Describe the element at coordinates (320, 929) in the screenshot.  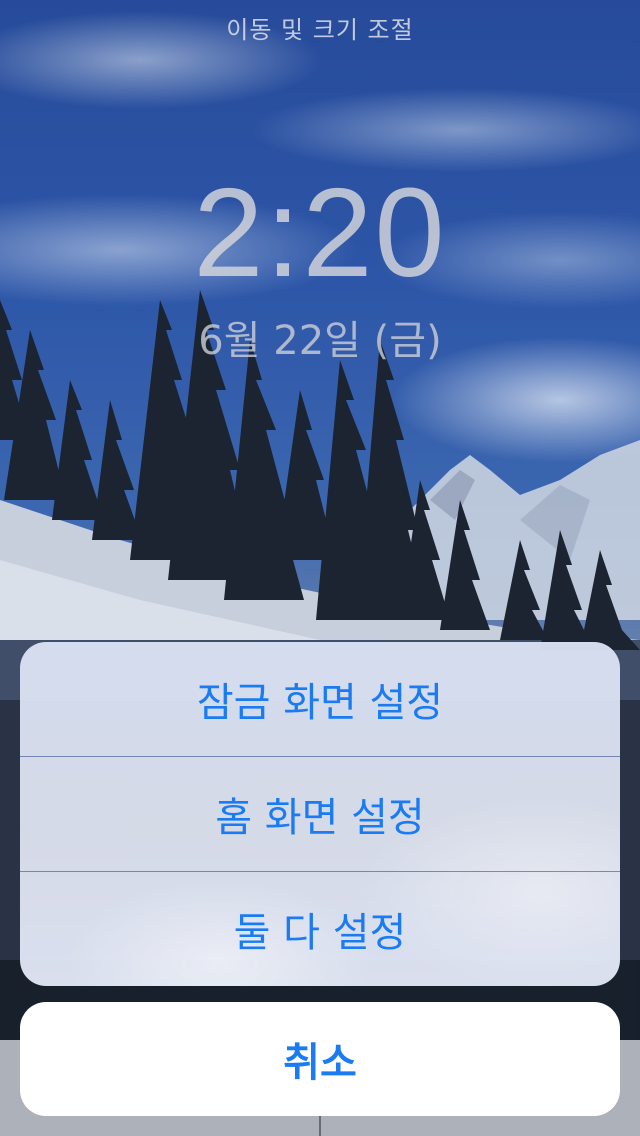
I see `set-both-button: 둘 다 설정` at that location.